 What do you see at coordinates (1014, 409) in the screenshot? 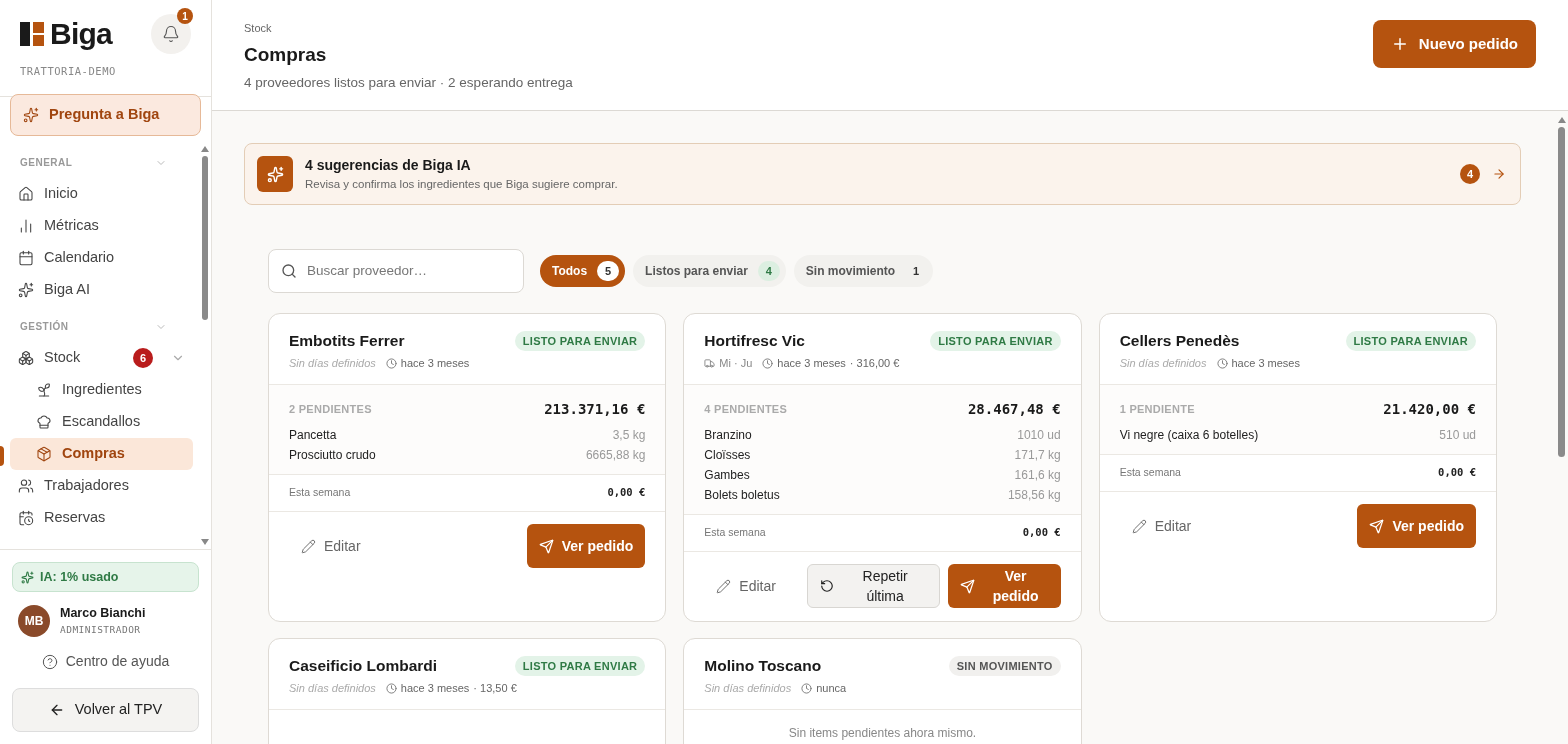
I see `pending-total: 28.467,48 €` at bounding box center [1014, 409].